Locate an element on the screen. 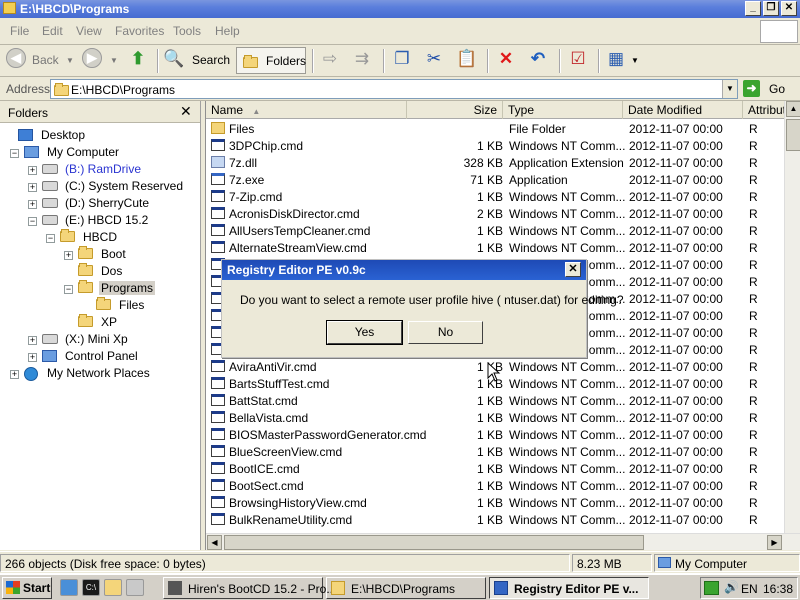 The height and width of the screenshot is (600, 800). no-button: No is located at coordinates (445, 332).